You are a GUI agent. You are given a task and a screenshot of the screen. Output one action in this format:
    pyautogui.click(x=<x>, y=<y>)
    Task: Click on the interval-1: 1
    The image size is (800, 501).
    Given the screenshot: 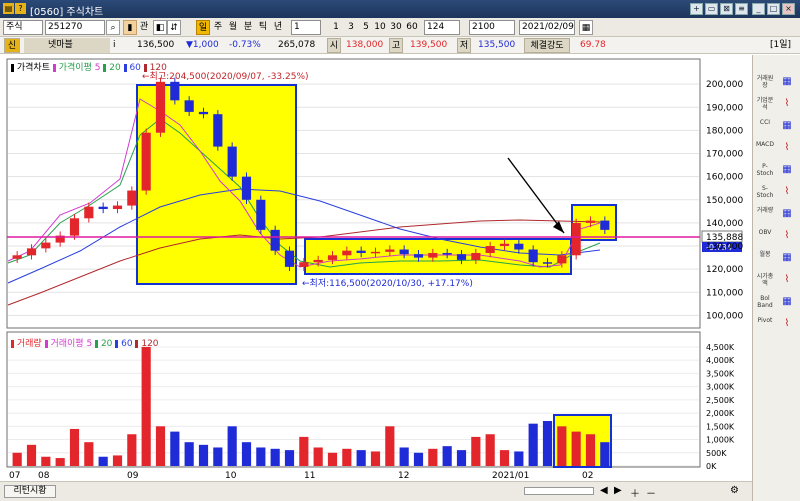 What is the action you would take?
    pyautogui.click(x=336, y=27)
    